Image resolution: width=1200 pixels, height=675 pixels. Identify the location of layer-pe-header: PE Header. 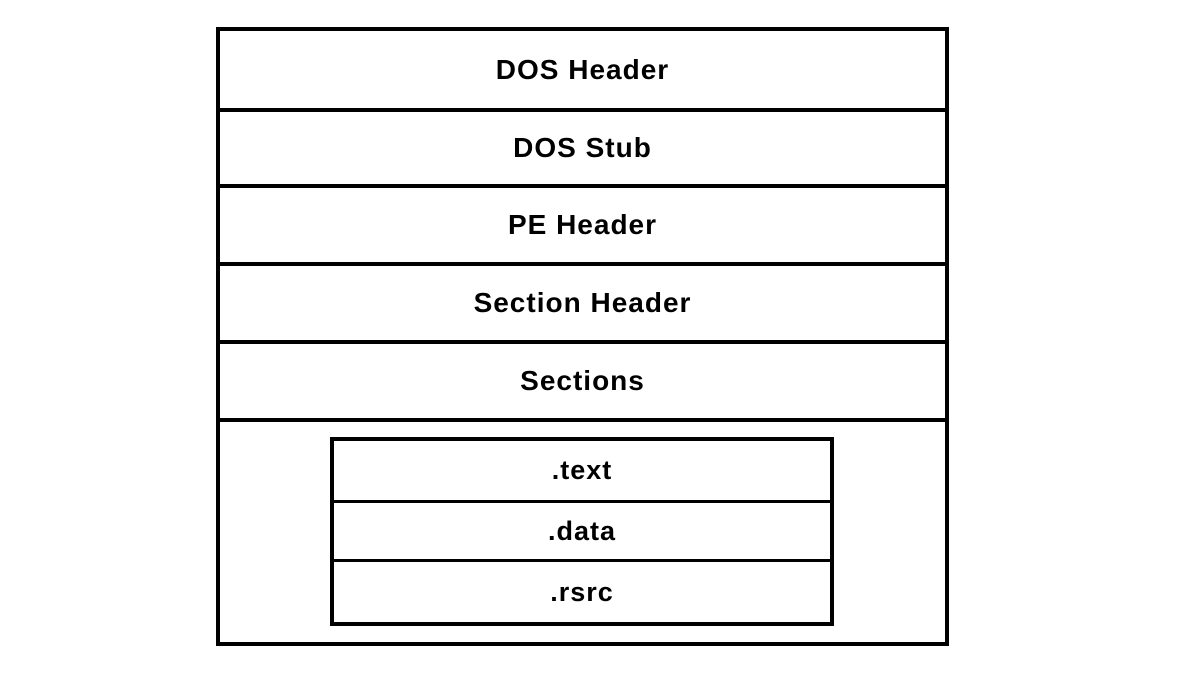
(582, 227).